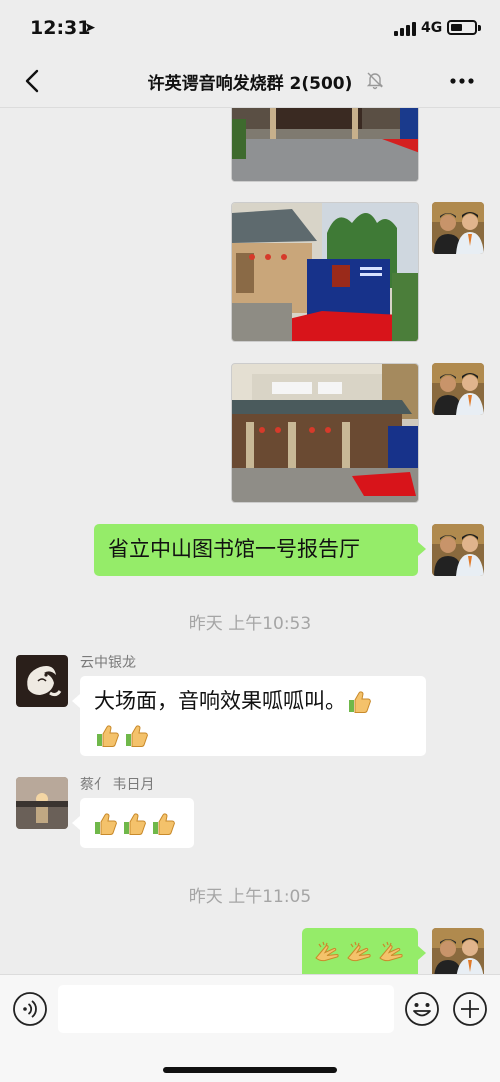 The image size is (500, 1082). Describe the element at coordinates (250, 624) in the screenshot. I see `message-timestamp: 昨天 上午10:53` at that location.